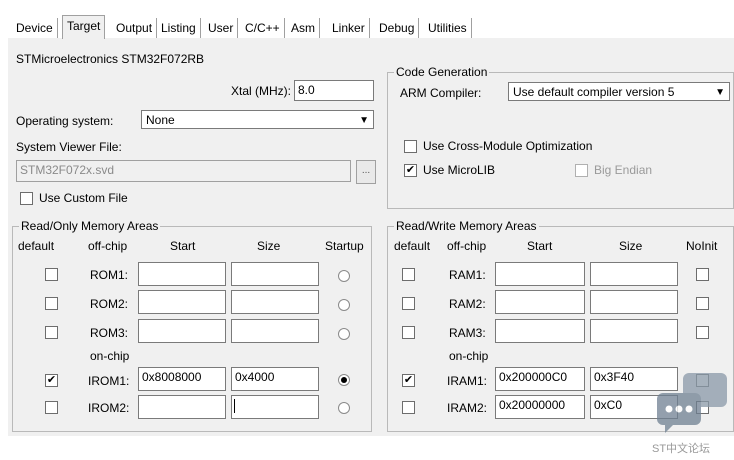  I want to click on iram1-default-checkbox: ✔, so click(408, 380).